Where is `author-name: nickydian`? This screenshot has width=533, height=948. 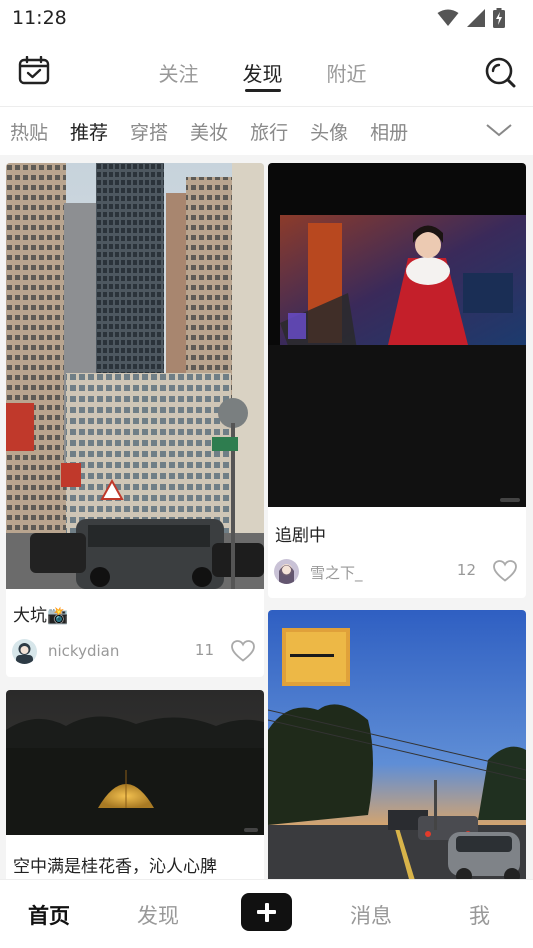
author-name: nickydian is located at coordinates (83, 651).